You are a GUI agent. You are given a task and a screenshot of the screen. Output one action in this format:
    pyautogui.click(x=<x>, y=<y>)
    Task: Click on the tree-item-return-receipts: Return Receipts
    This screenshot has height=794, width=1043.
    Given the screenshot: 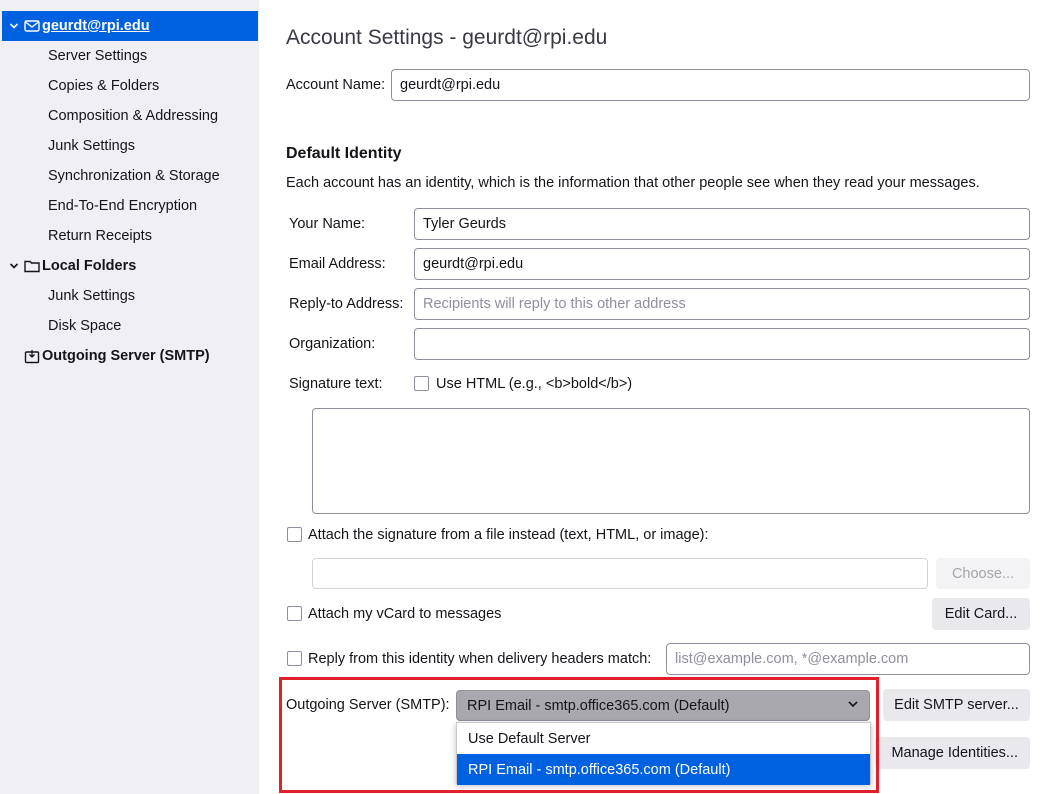 What is the action you would take?
    pyautogui.click(x=130, y=236)
    